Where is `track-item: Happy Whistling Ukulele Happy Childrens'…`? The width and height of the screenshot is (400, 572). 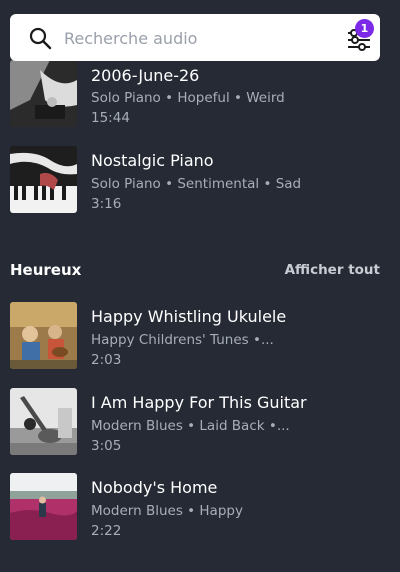 track-item: Happy Whistling Ukulele Happy Childrens'… is located at coordinates (200, 336).